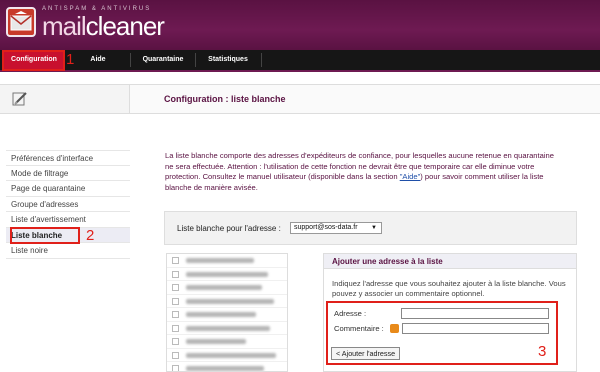  What do you see at coordinates (68, 251) in the screenshot?
I see `sidebar-item-blacklist: Liste noire` at bounding box center [68, 251].